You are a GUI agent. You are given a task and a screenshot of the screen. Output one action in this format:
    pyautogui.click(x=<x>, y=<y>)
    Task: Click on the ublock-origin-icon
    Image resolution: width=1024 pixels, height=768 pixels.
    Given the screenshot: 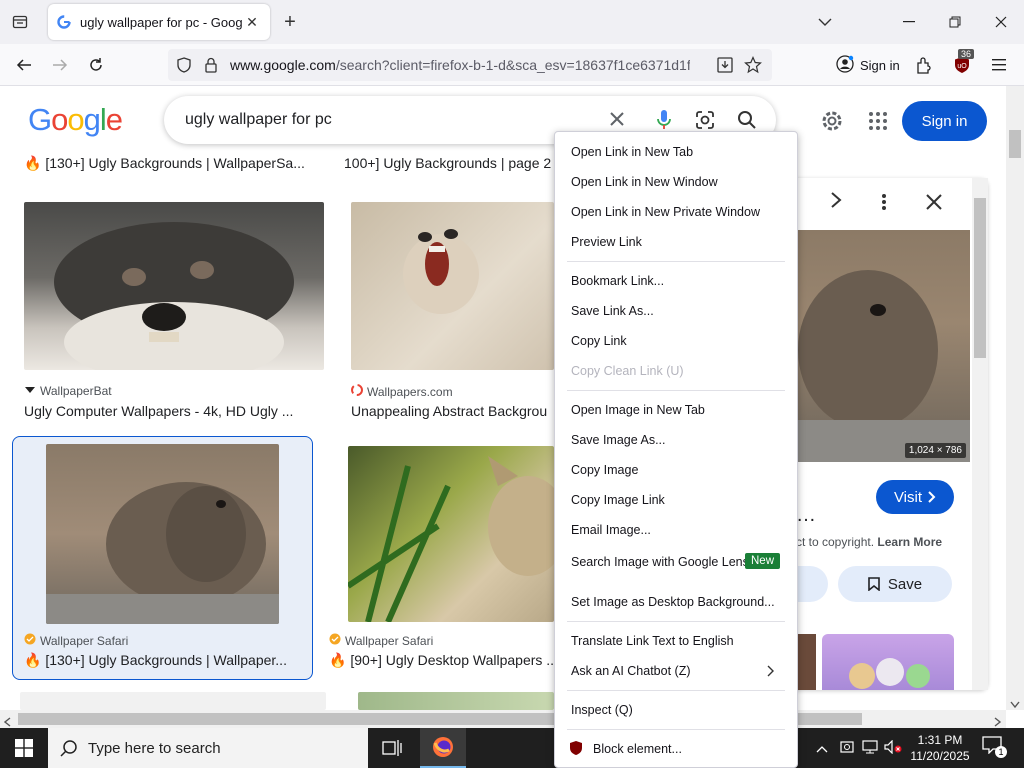 What is the action you would take?
    pyautogui.click(x=576, y=749)
    